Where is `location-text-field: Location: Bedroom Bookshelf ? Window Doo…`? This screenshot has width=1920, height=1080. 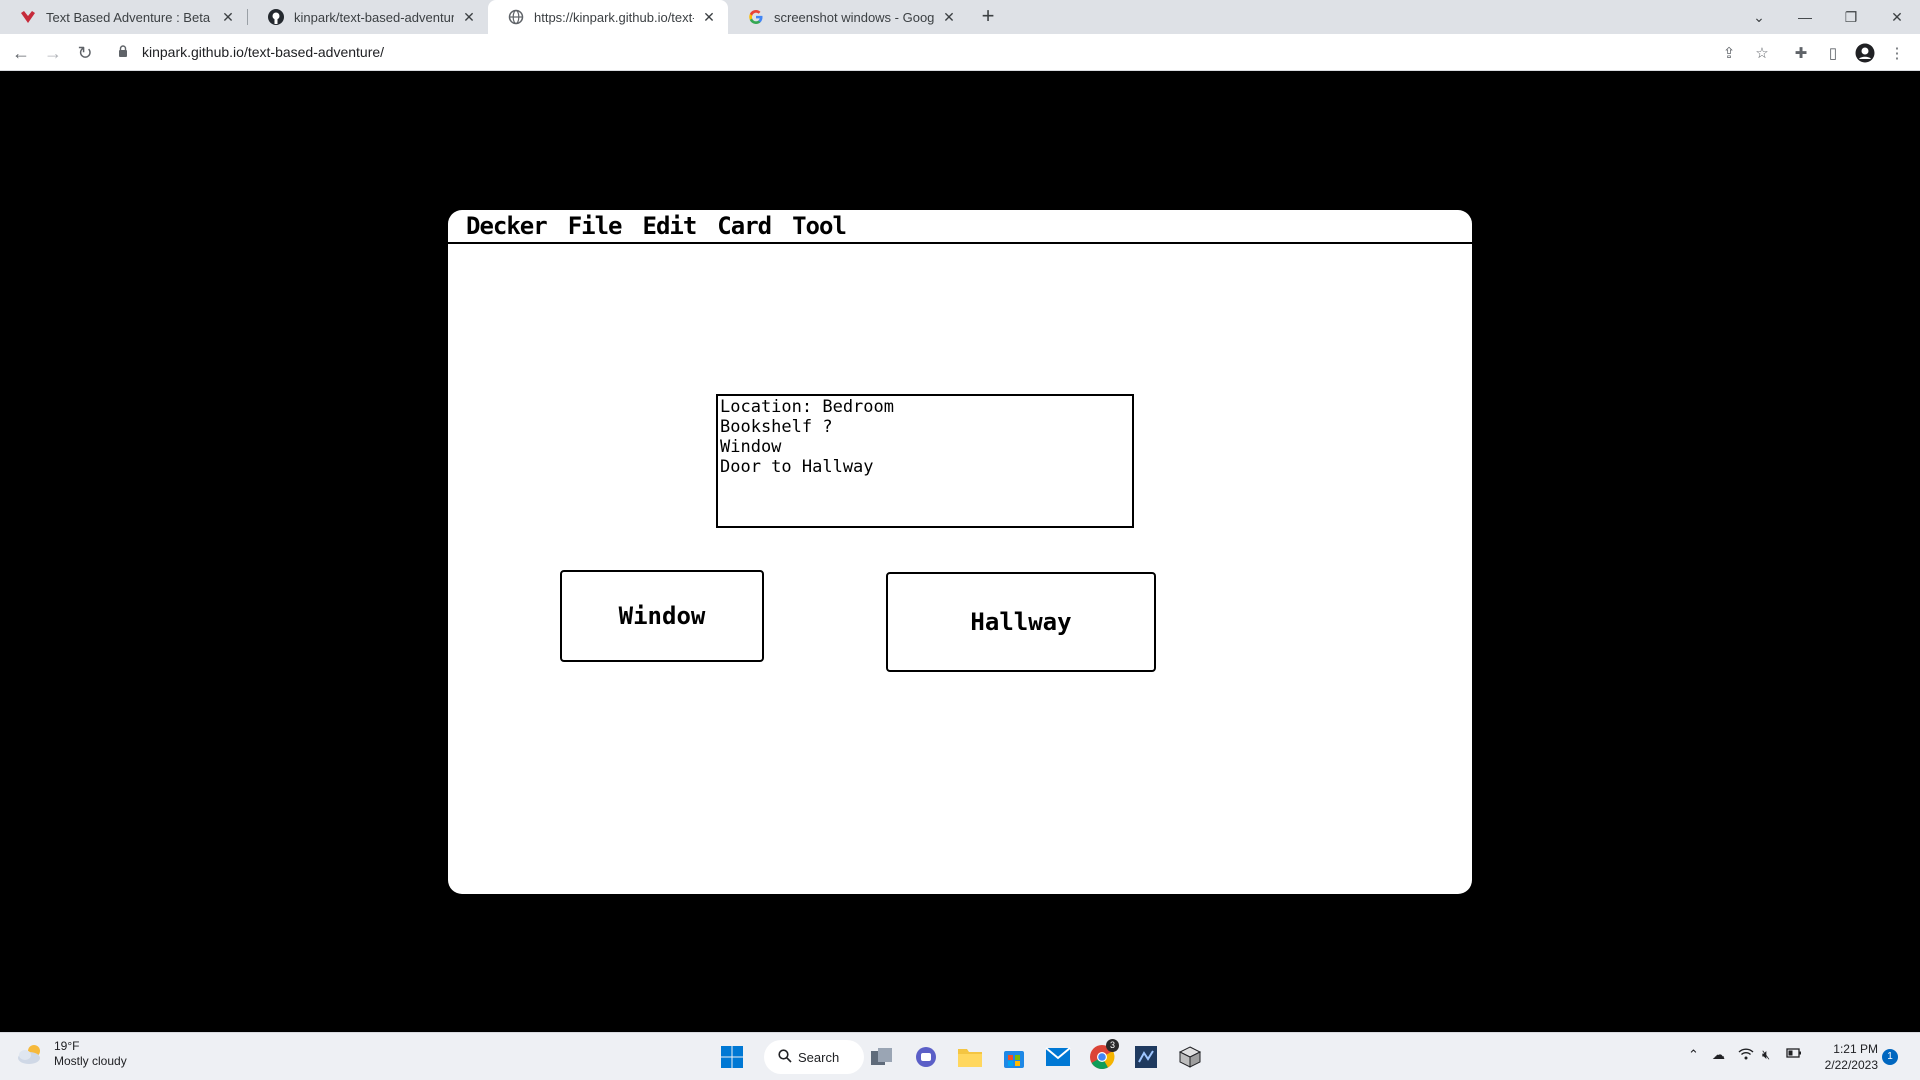
location-text-field: Location: Bedroom Bookshelf ? Window Doo… is located at coordinates (925, 461).